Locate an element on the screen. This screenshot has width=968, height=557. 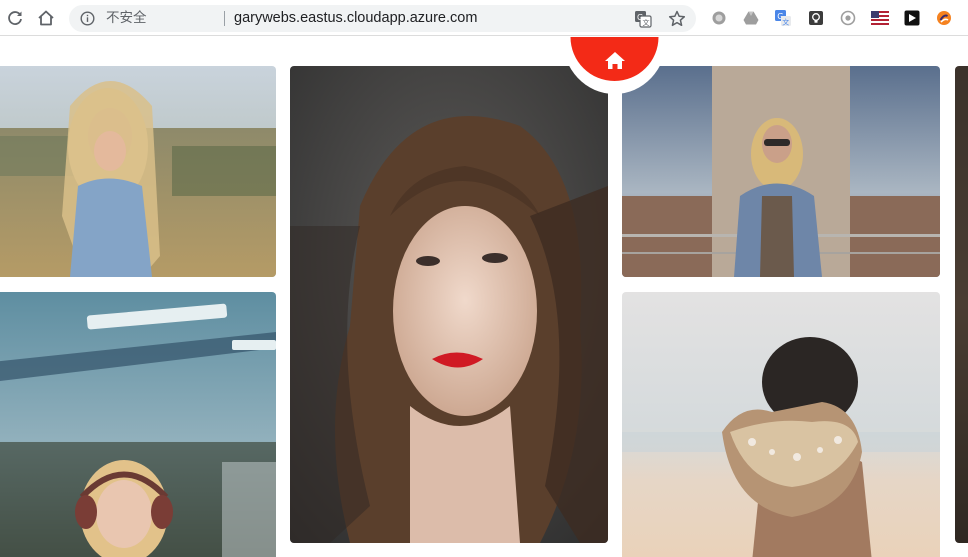
extension-play-icon is located at coordinates (912, 18).